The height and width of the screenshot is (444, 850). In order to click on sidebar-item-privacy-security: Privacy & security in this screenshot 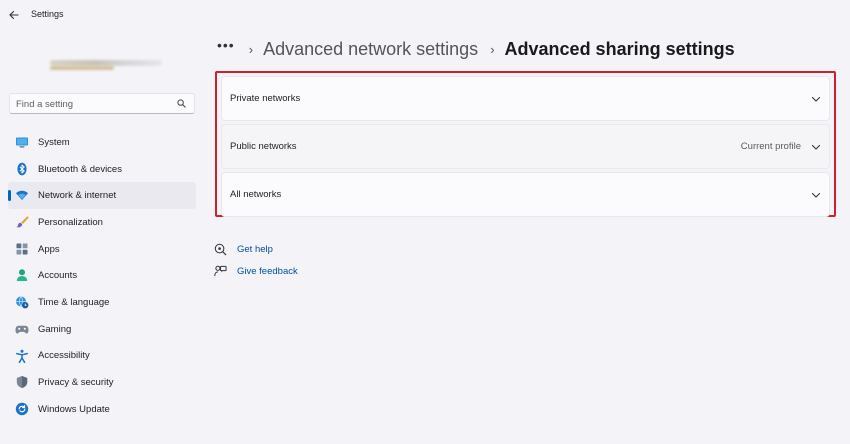, I will do `click(102, 382)`.